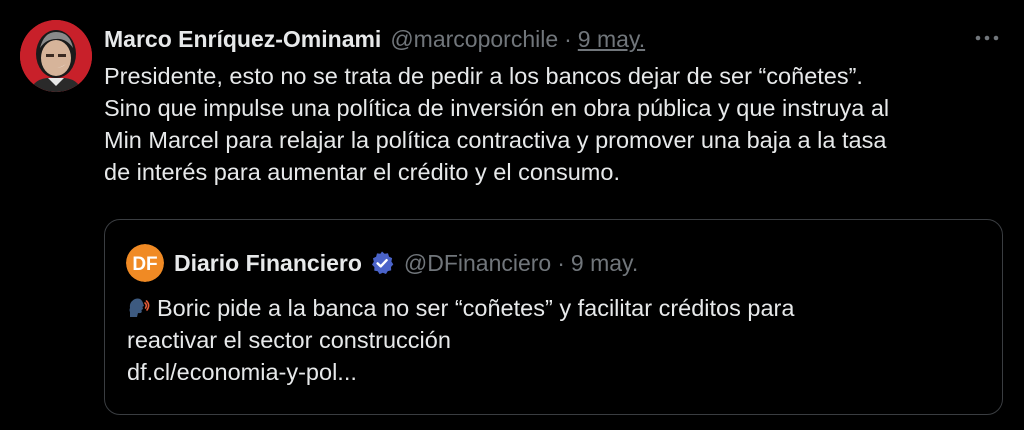 This screenshot has width=1024, height=430. I want to click on more-horizontal-icon, so click(987, 38).